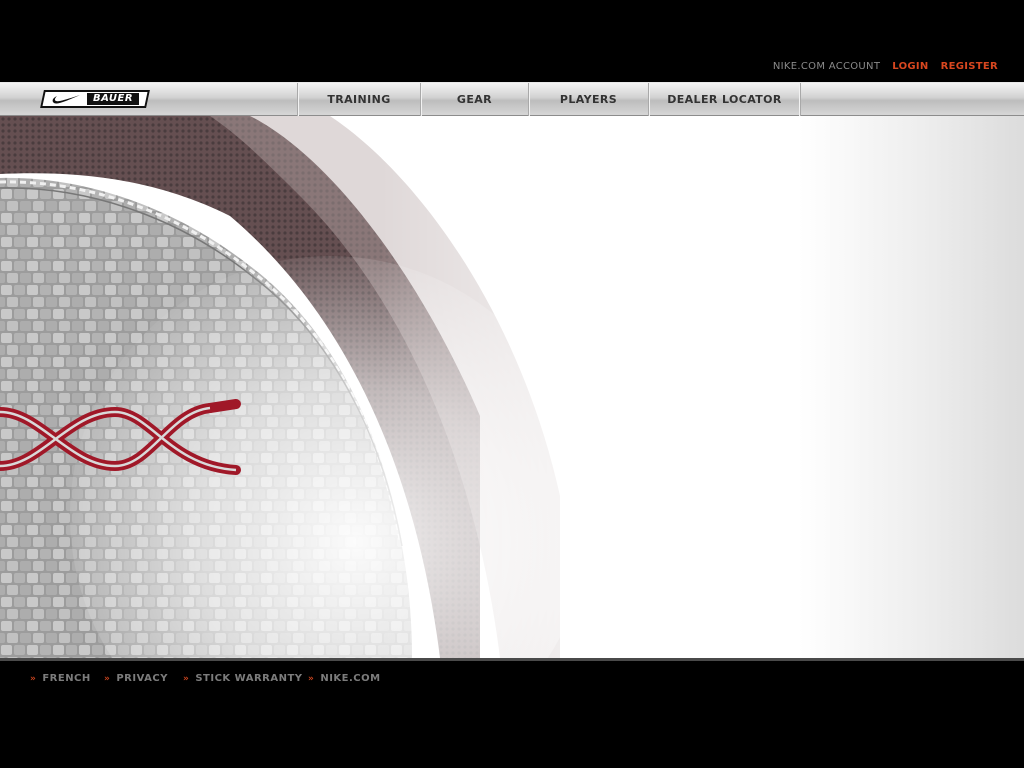 This screenshot has width=1024, height=768. Describe the element at coordinates (66, 99) in the screenshot. I see `nike-swoosh-icon` at that location.